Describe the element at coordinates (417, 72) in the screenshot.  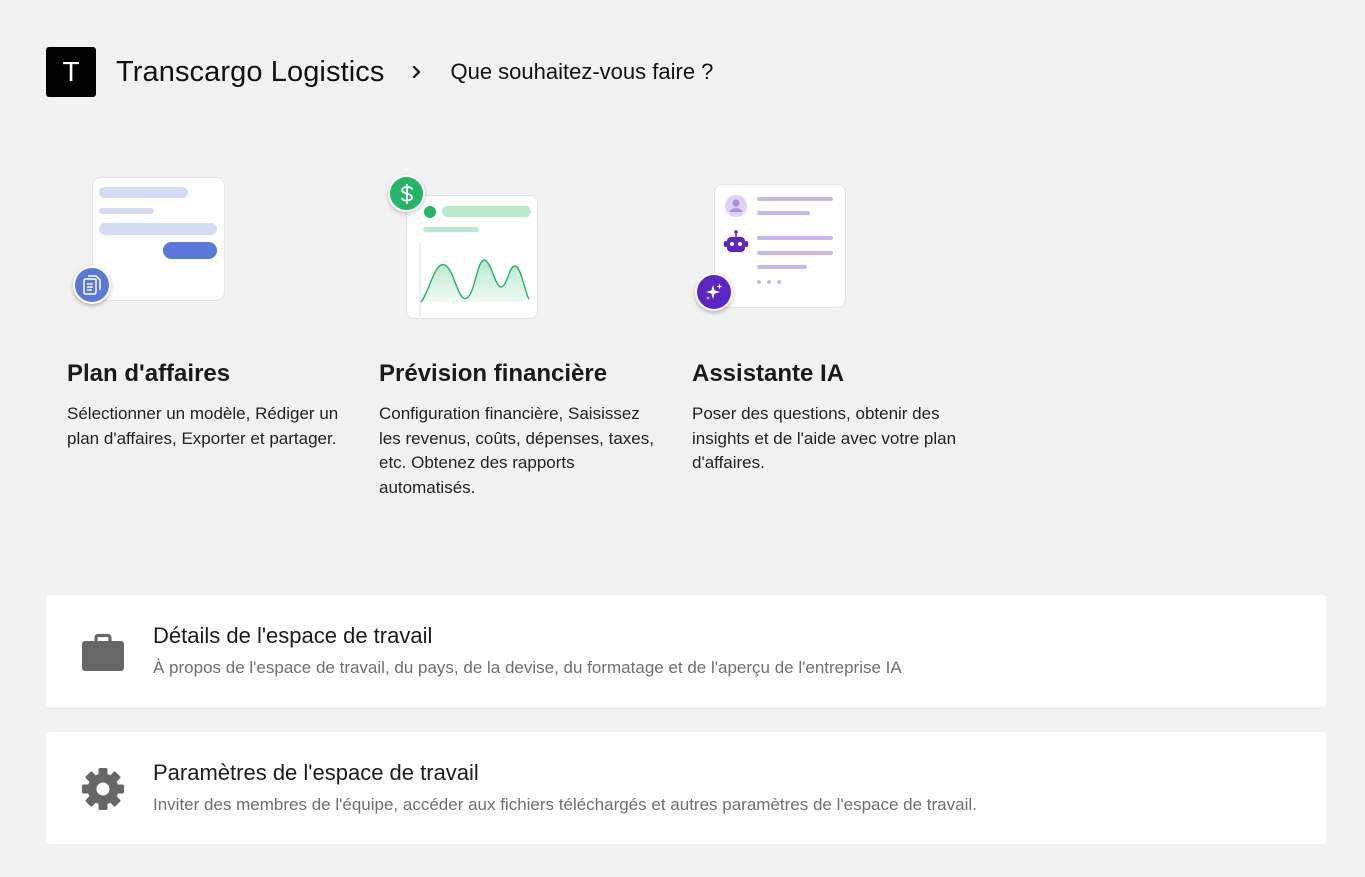
I see `chevron-right-icon` at that location.